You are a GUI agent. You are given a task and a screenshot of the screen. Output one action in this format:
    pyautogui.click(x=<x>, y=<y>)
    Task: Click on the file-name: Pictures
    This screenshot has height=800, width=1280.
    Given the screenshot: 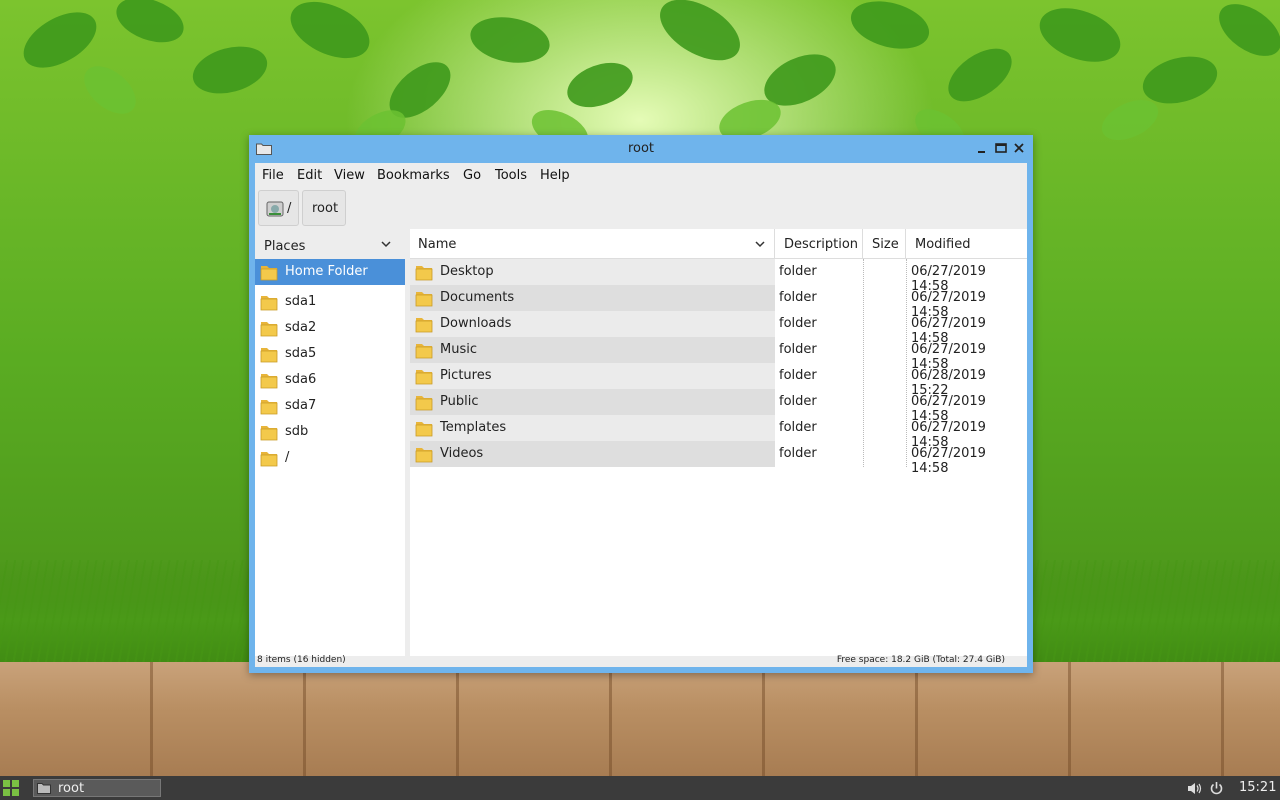 What is the action you would take?
    pyautogui.click(x=466, y=375)
    